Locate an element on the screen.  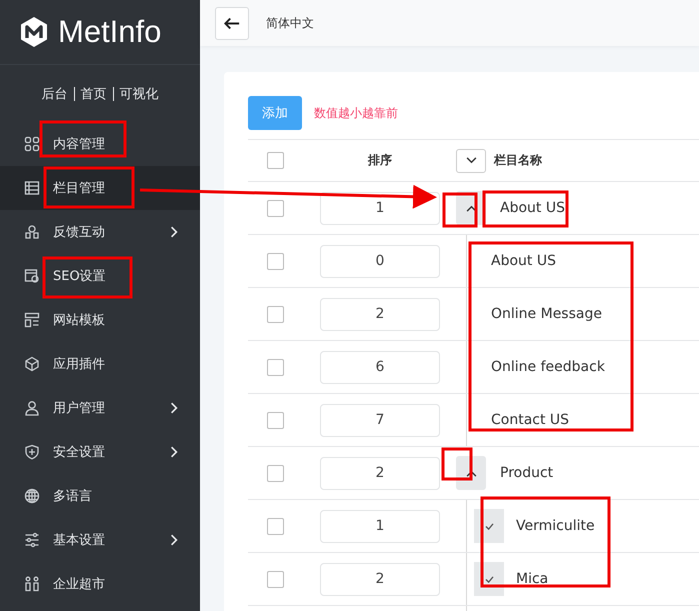
template-icon is located at coordinates (32, 320).